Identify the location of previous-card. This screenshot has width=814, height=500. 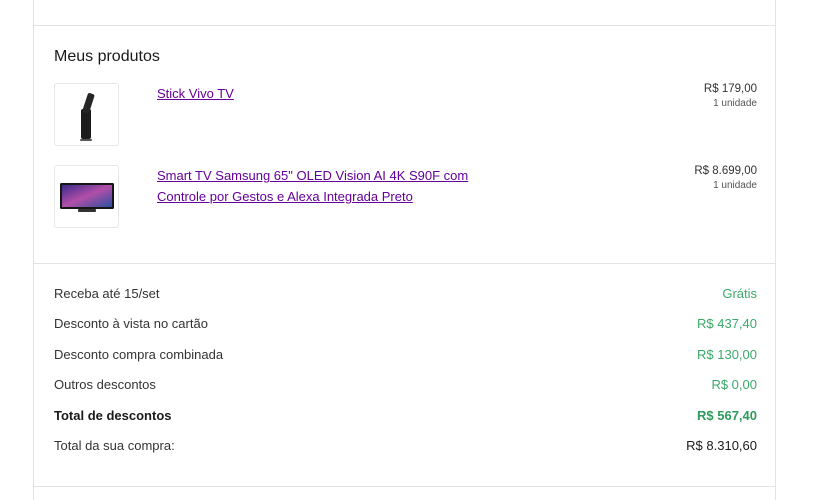
(404, 13).